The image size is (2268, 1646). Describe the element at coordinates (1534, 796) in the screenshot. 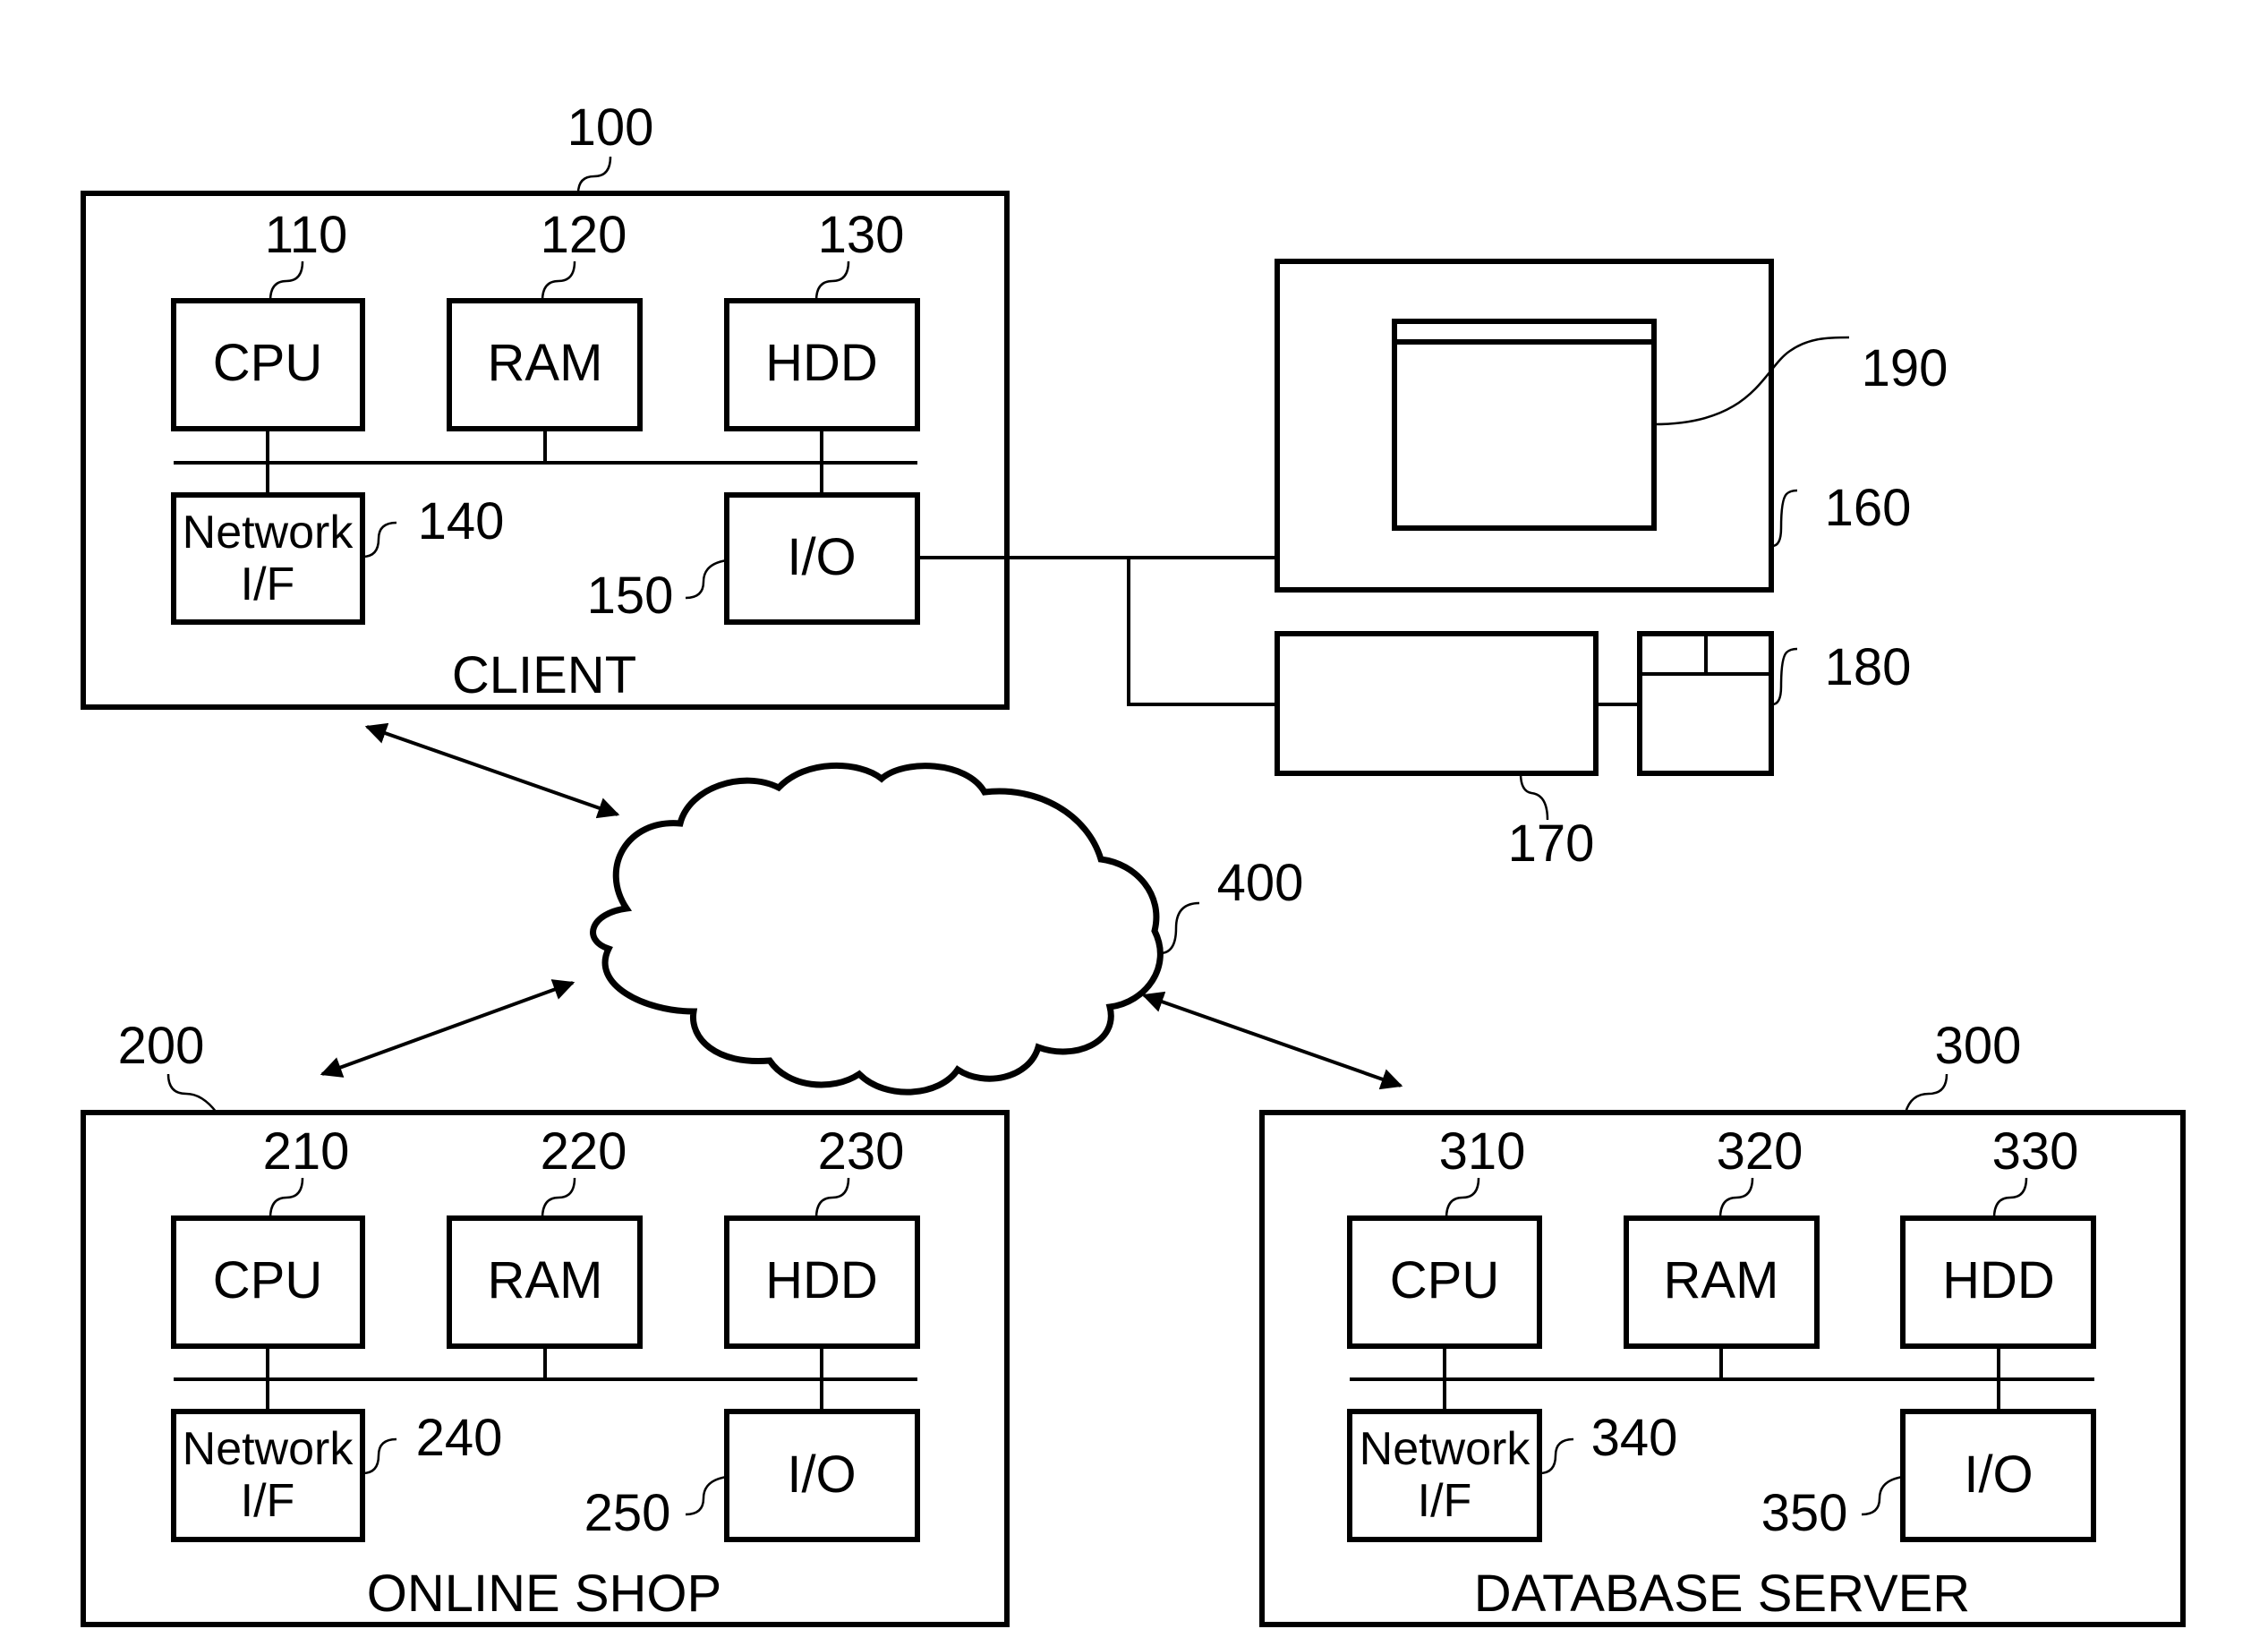

I see `keyboard-leader` at that location.